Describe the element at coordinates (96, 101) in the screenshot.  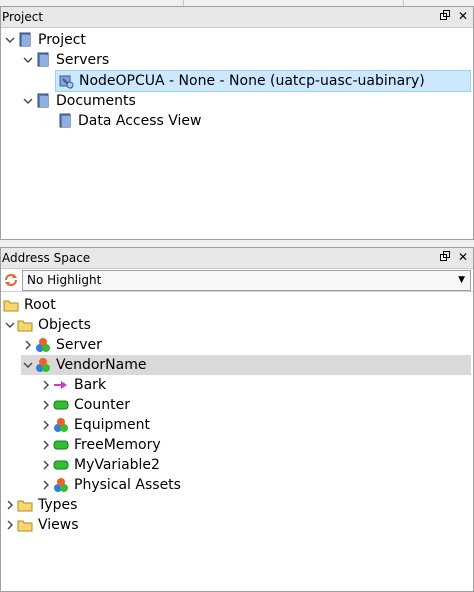
I see `tree-item-label: Documents` at that location.